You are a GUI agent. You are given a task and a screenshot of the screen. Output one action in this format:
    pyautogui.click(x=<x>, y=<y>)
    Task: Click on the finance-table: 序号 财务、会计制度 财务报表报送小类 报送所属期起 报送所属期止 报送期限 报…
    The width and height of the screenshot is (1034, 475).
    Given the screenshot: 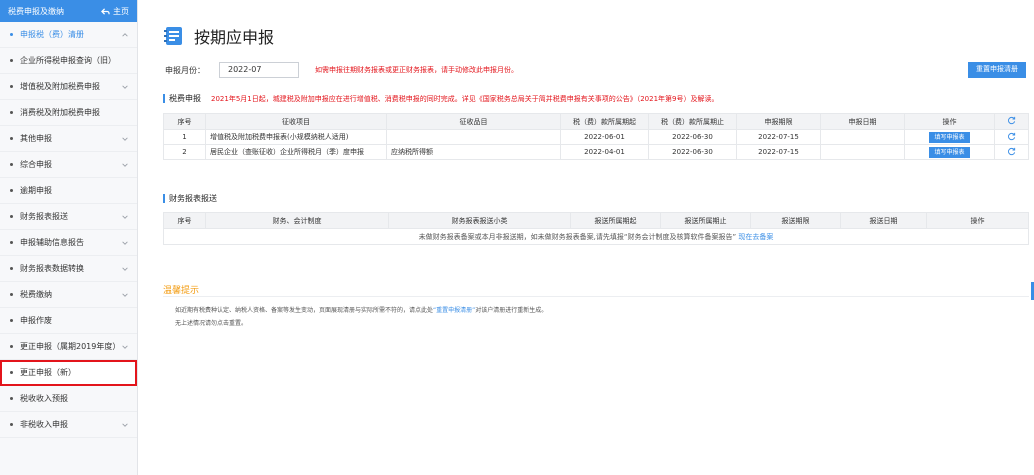 What is the action you would take?
    pyautogui.click(x=596, y=228)
    